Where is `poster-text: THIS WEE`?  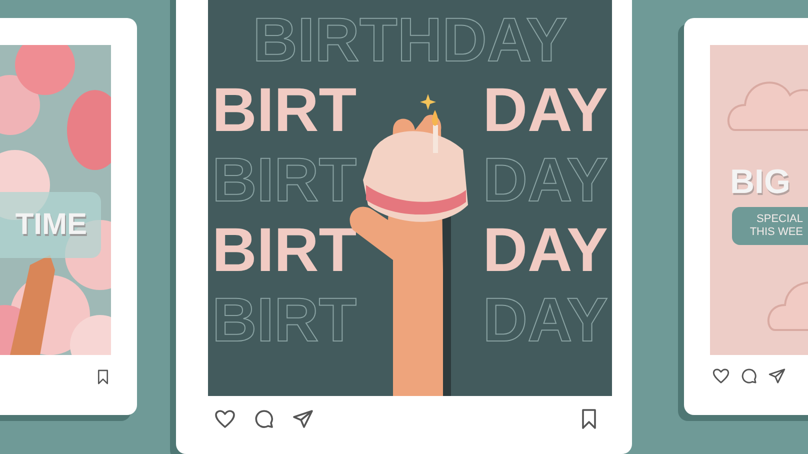
poster-text: THIS WEE is located at coordinates (776, 232).